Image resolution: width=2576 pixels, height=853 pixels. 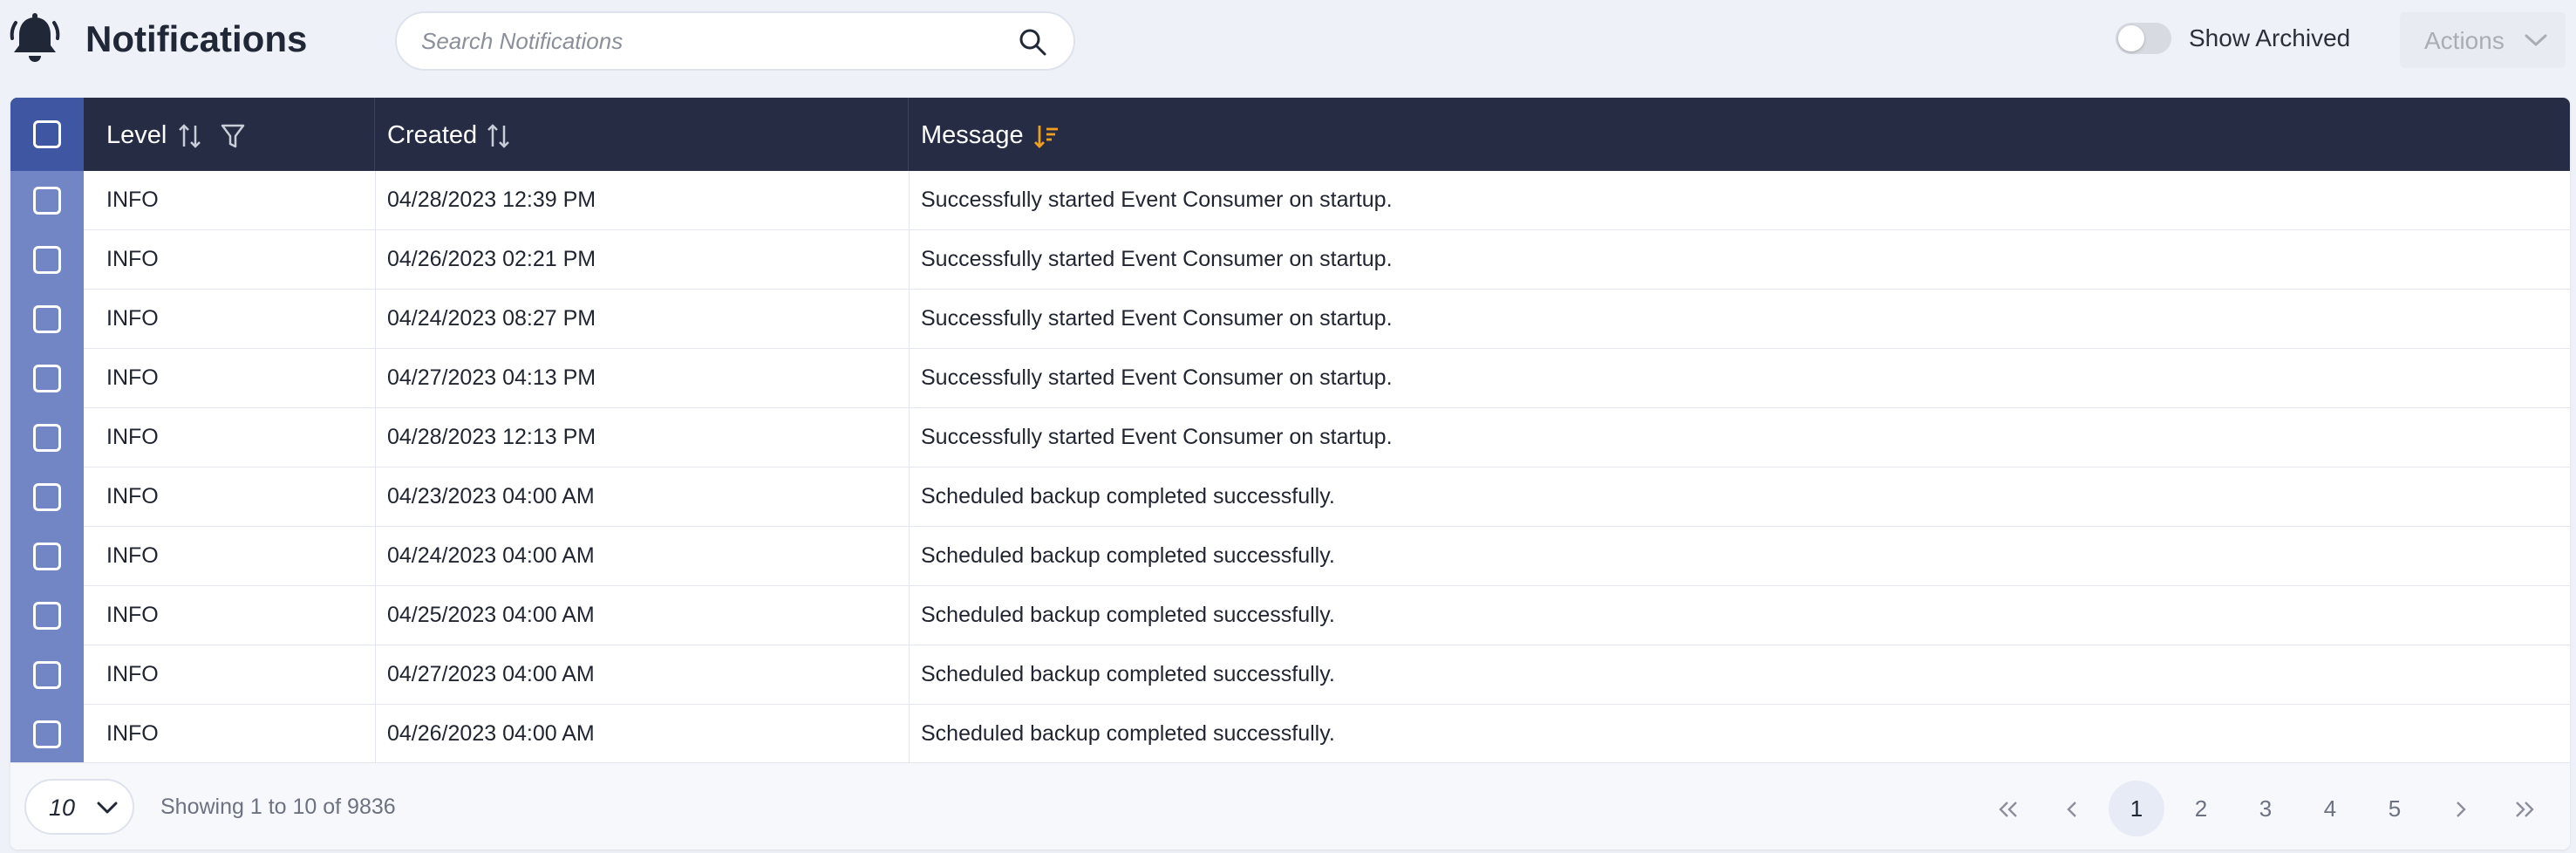 What do you see at coordinates (492, 377) in the screenshot?
I see `cell-created: 04/27/2023 04:13 PM` at bounding box center [492, 377].